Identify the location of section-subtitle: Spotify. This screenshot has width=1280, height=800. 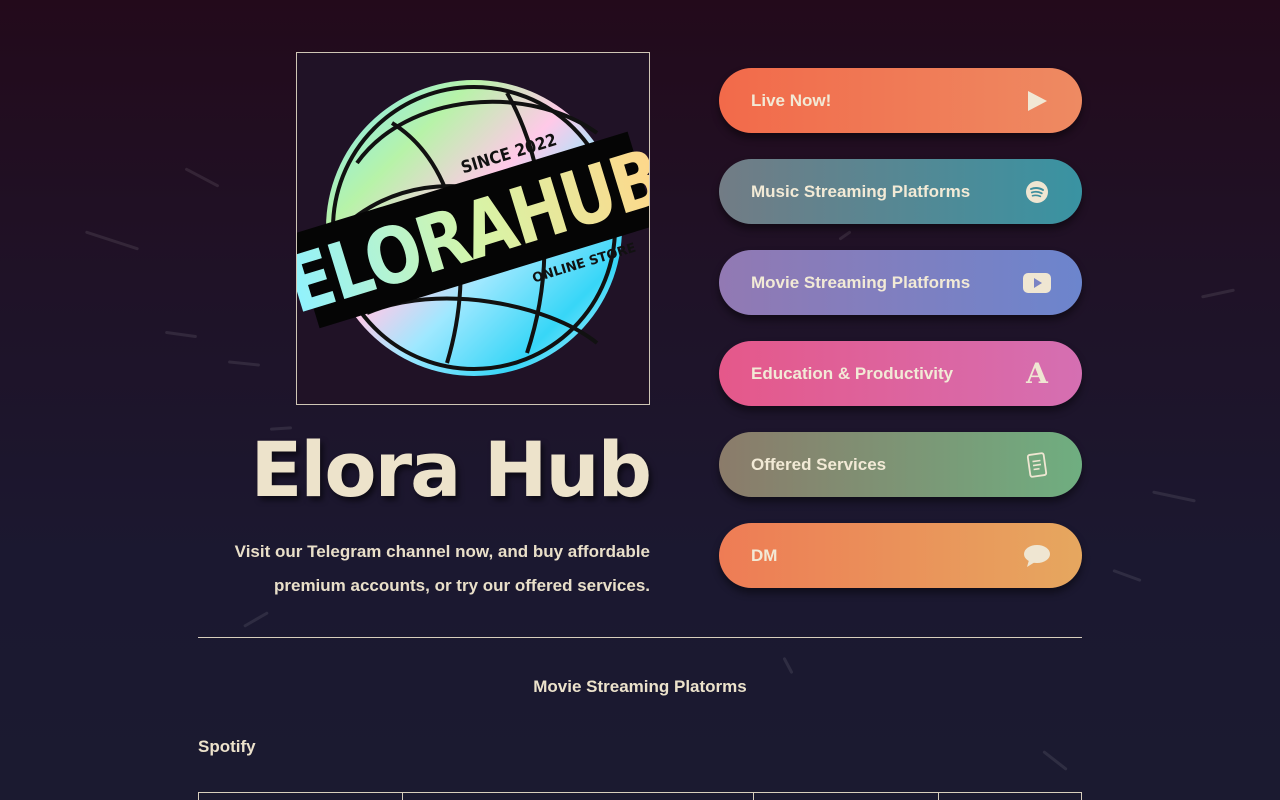
(227, 746).